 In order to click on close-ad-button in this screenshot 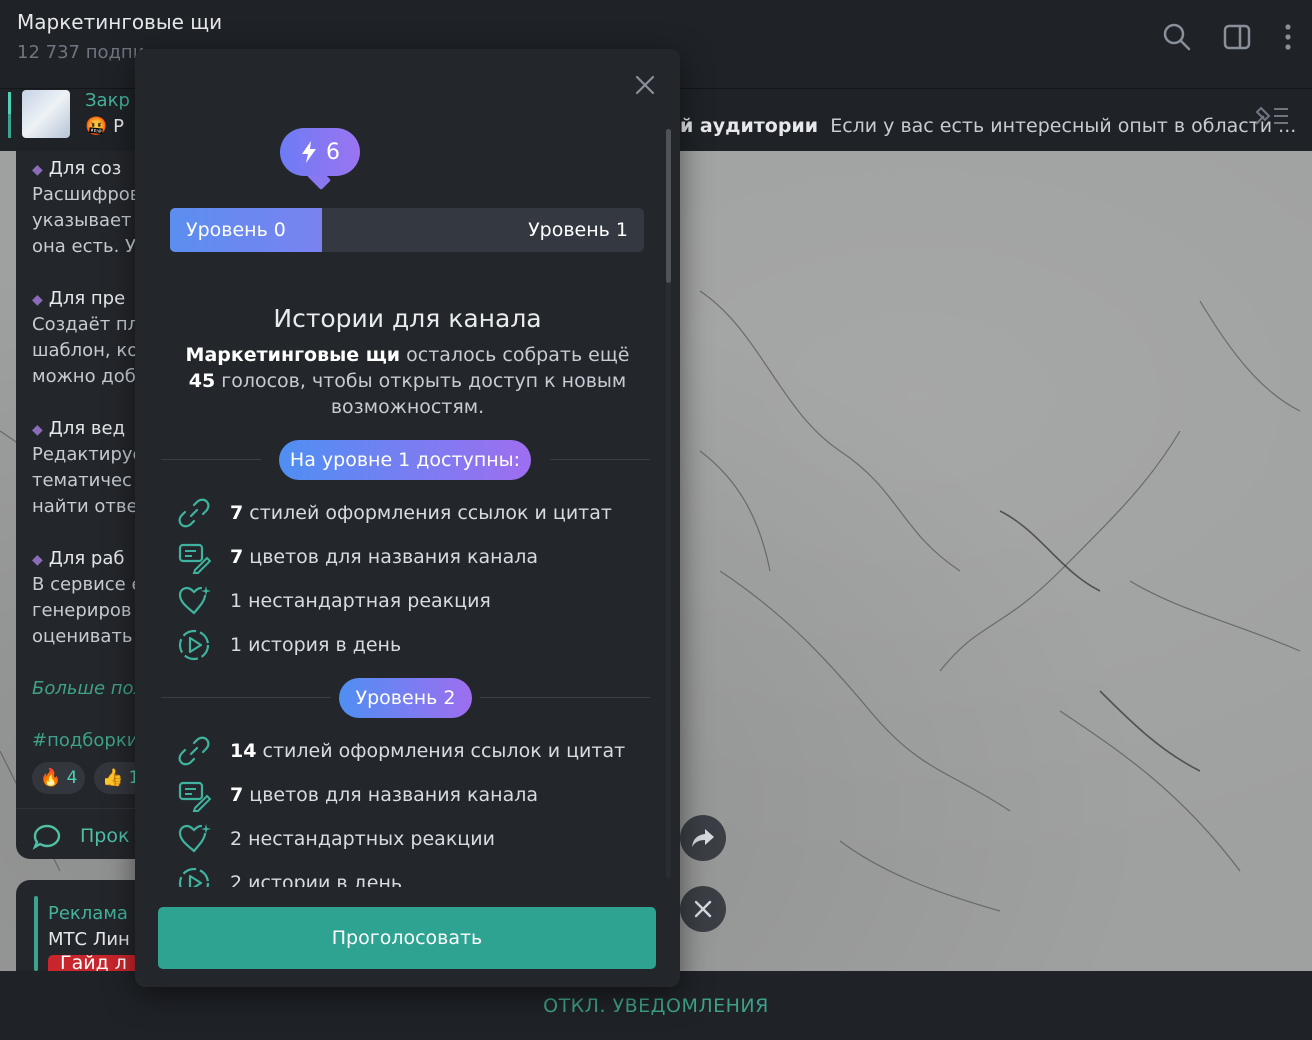, I will do `click(703, 909)`.